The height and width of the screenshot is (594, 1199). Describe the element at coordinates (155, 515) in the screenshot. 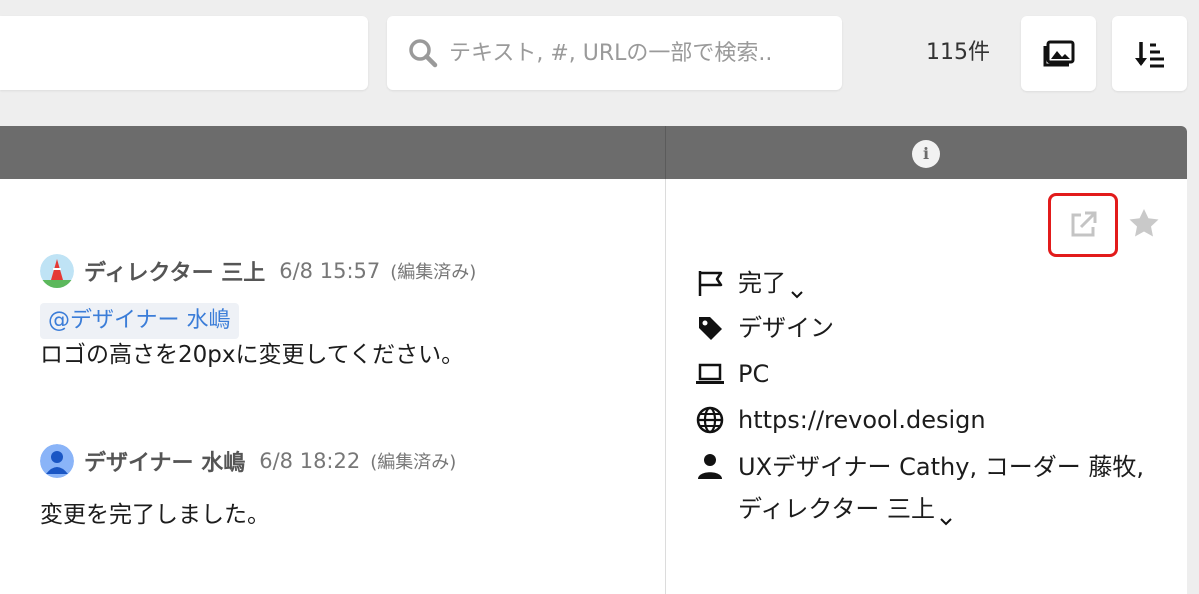

I see `comment-text: 変更を完了しました。` at that location.